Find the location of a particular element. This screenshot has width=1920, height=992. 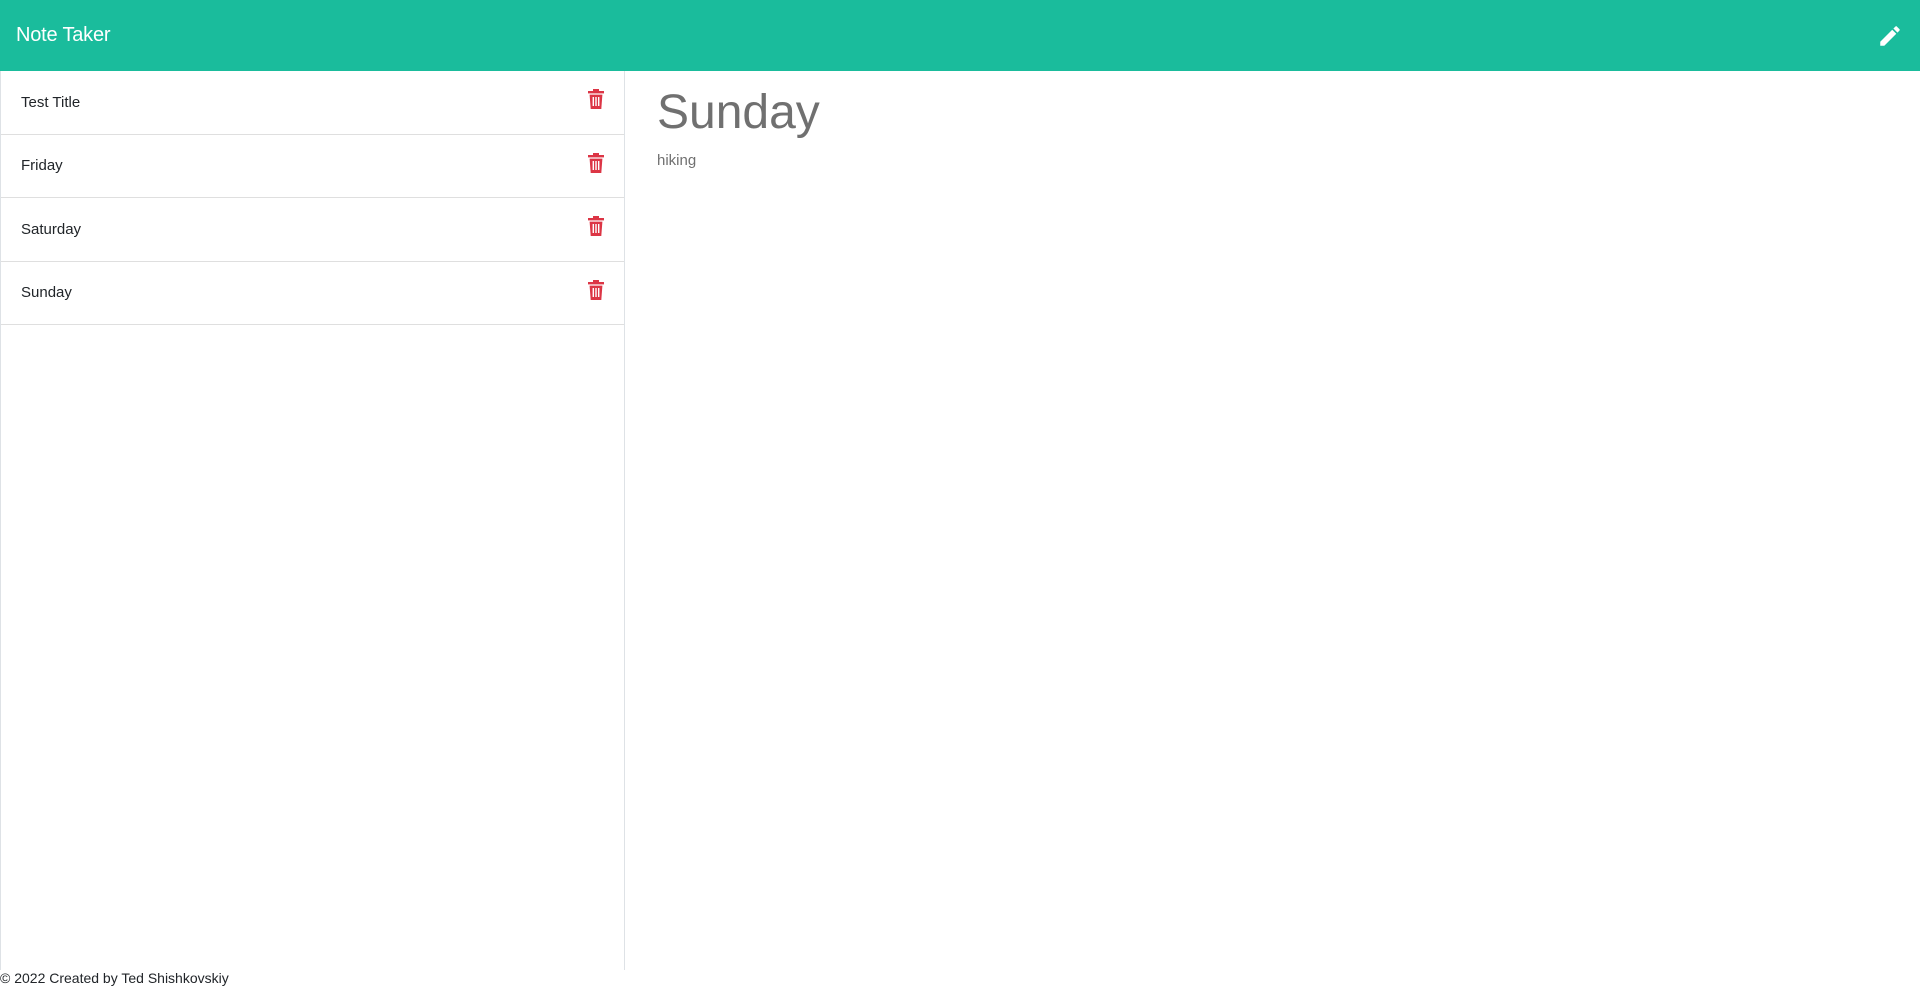

note-list-item: Saturday is located at coordinates (312, 230).